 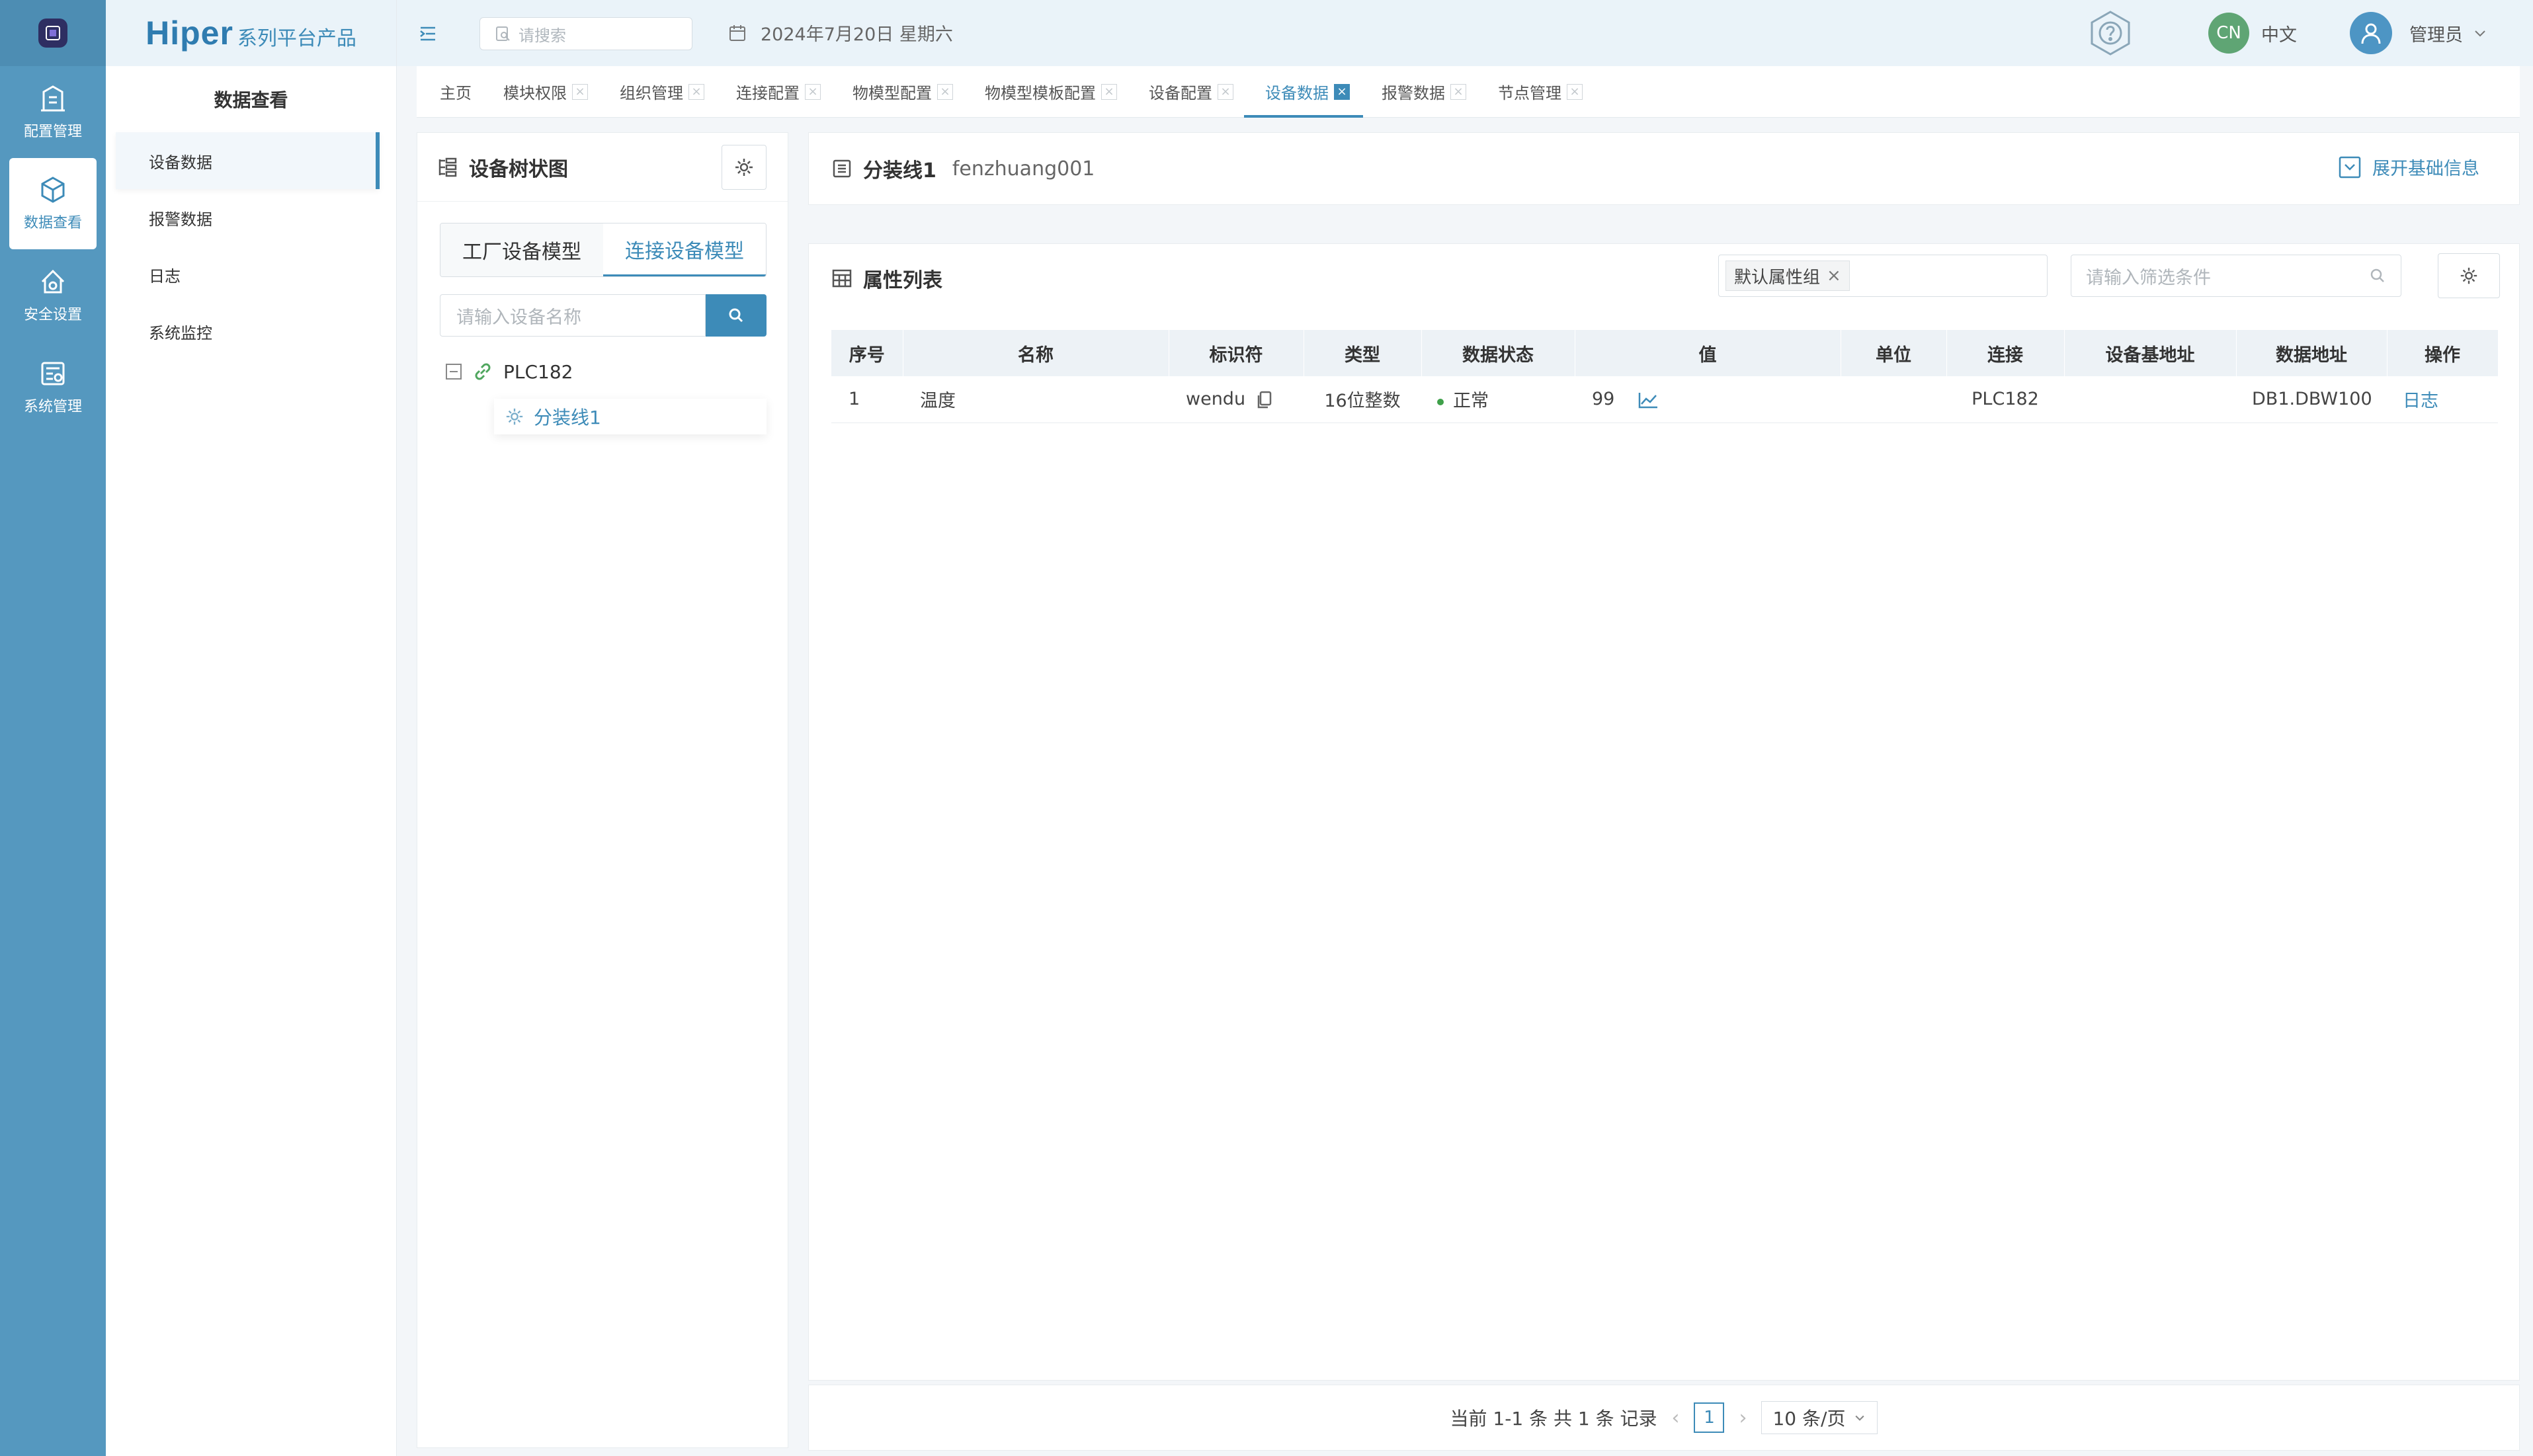 What do you see at coordinates (630, 416) in the screenshot?
I see `tree-node-line1: 分装线1` at bounding box center [630, 416].